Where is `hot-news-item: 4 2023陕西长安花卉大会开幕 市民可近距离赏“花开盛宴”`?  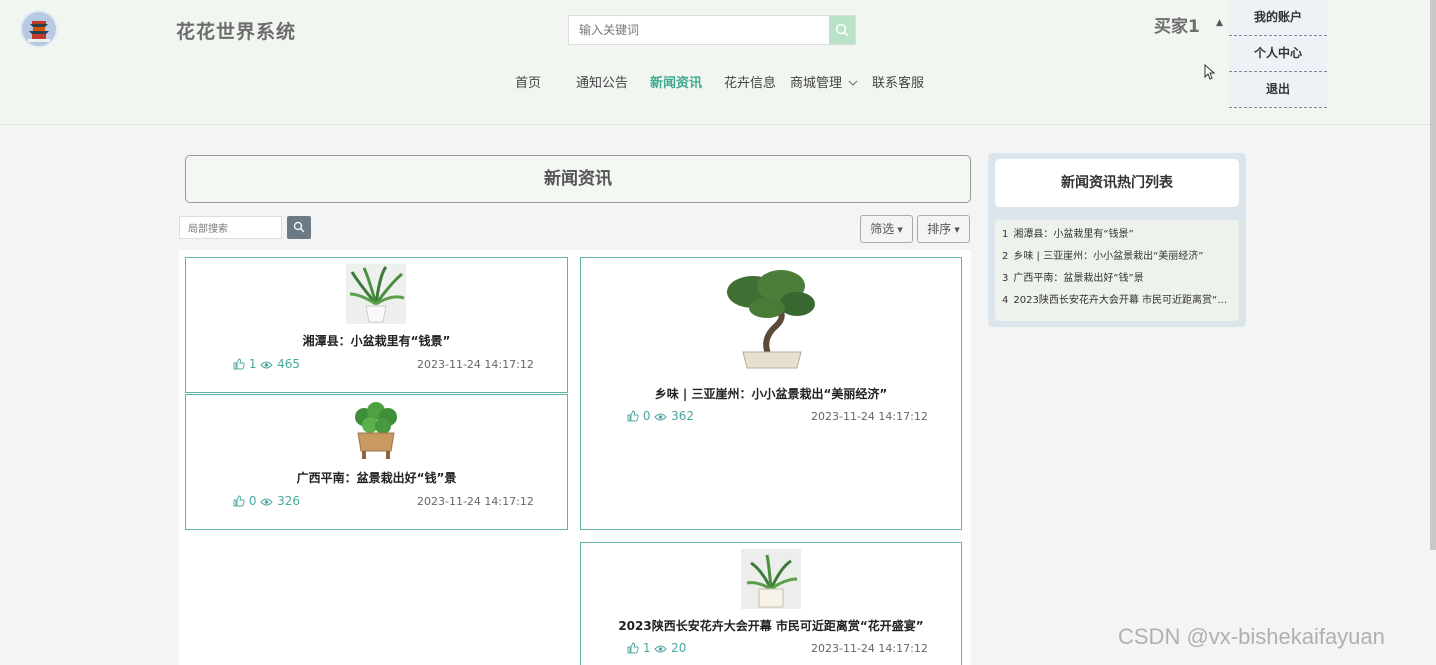
hot-news-item: 4 2023陕西长安花卉大会开幕 市民可近距离赏“花开盛宴” is located at coordinates (1117, 304).